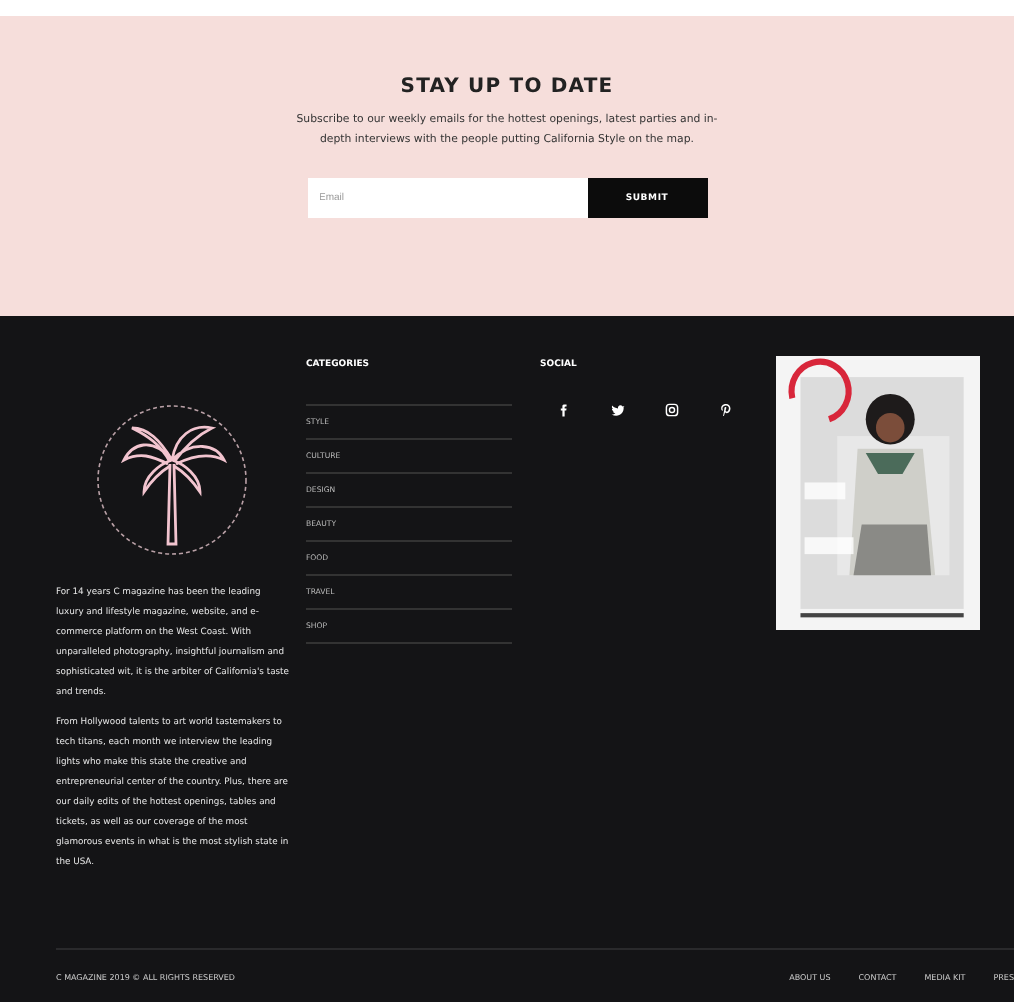  I want to click on facebook-icon, so click(564, 410).